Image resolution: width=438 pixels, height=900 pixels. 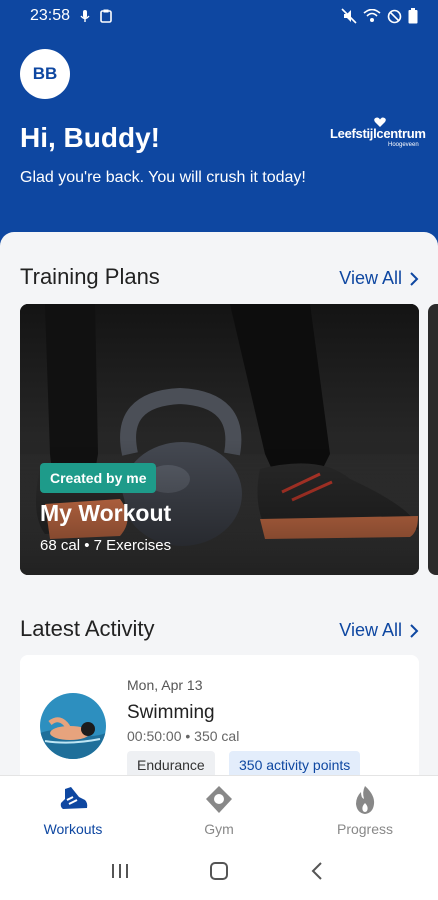 I want to click on nav-workouts-label: Workouts, so click(x=73, y=829).